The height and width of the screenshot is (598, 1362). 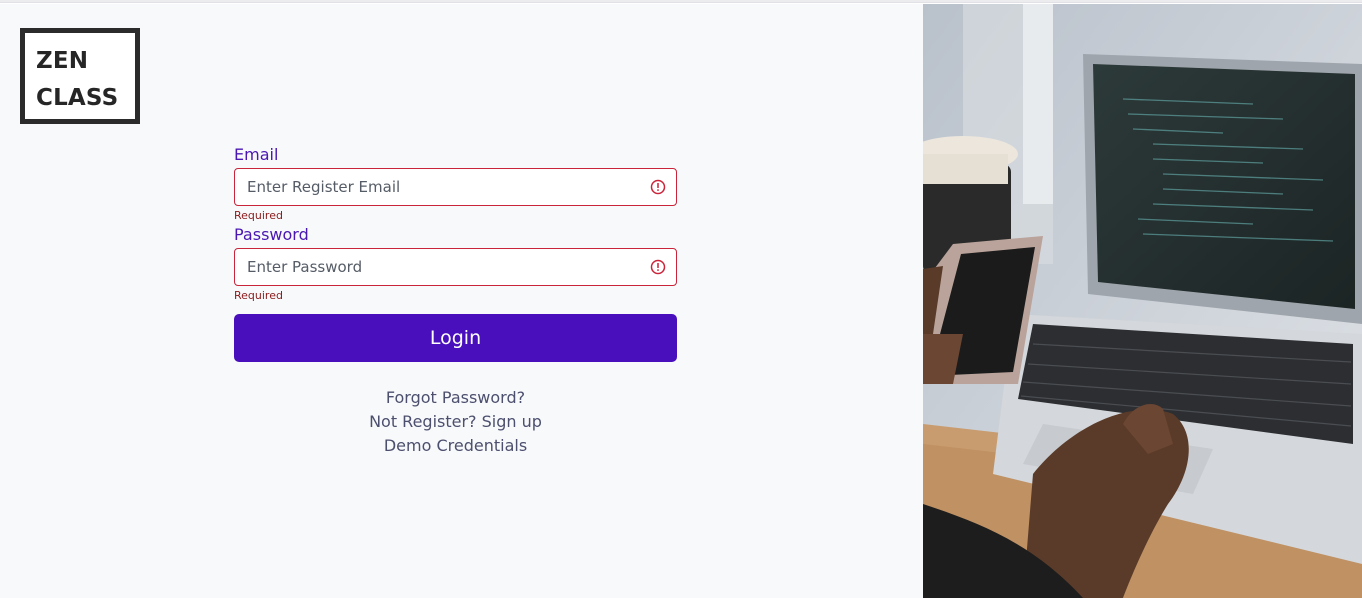 I want to click on email-label: Email, so click(x=256, y=154).